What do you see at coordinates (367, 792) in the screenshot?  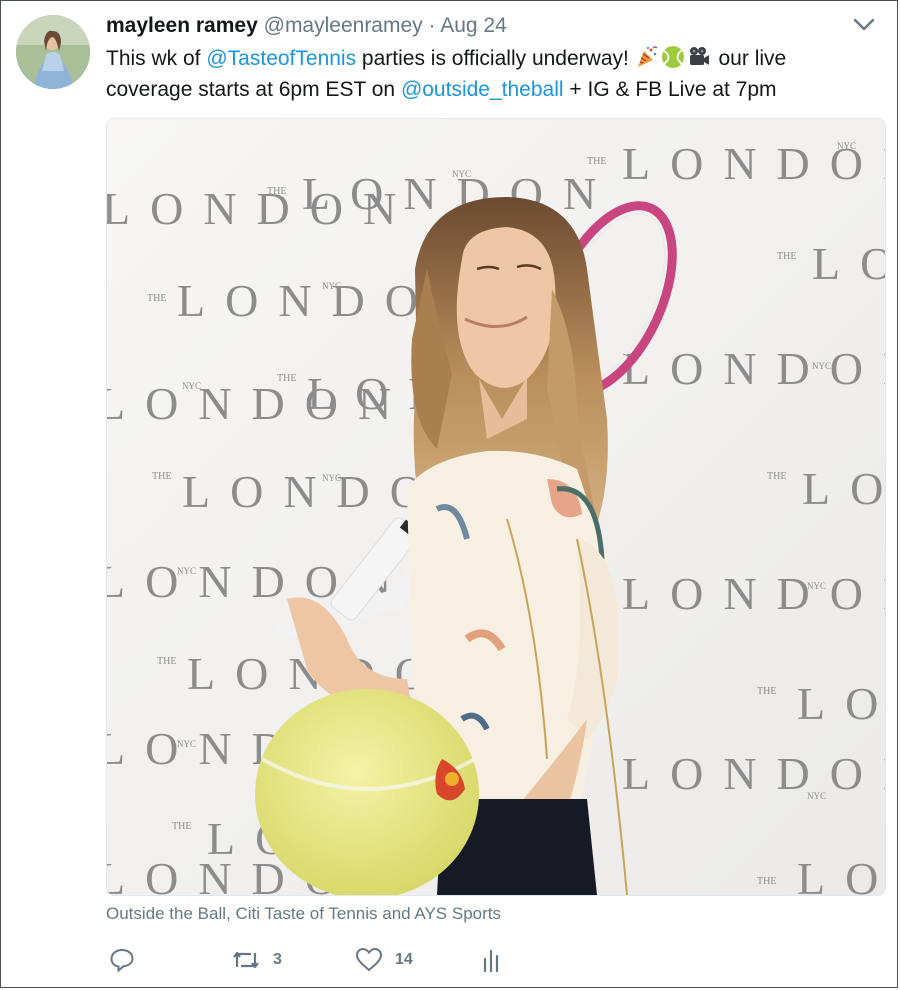 I see `giant-tennis-ball` at bounding box center [367, 792].